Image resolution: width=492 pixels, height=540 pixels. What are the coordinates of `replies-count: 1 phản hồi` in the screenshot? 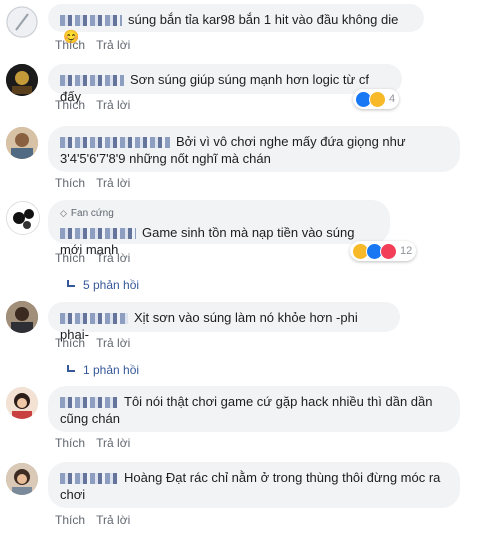 It's located at (111, 370).